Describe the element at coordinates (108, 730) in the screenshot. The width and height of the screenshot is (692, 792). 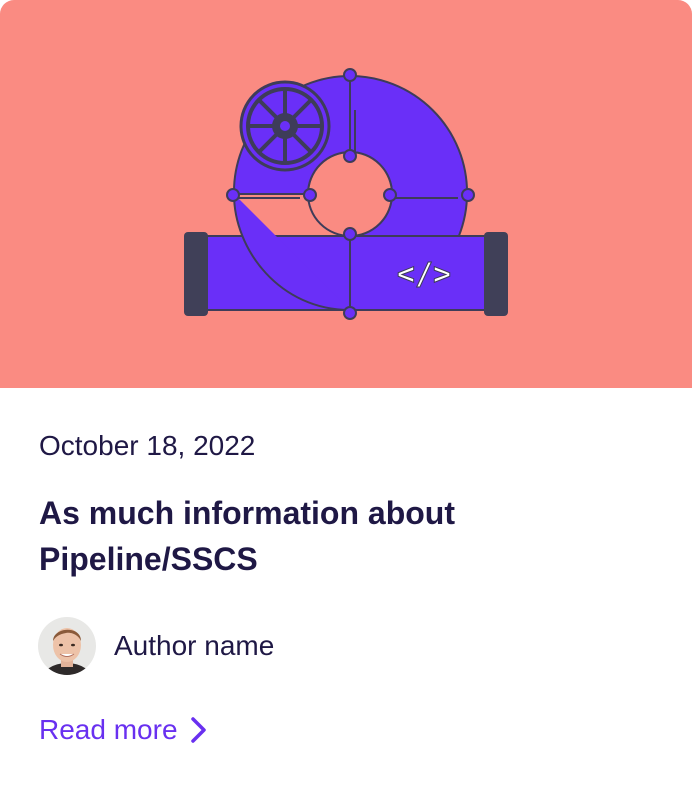
I see `read-more-label: Read more` at that location.